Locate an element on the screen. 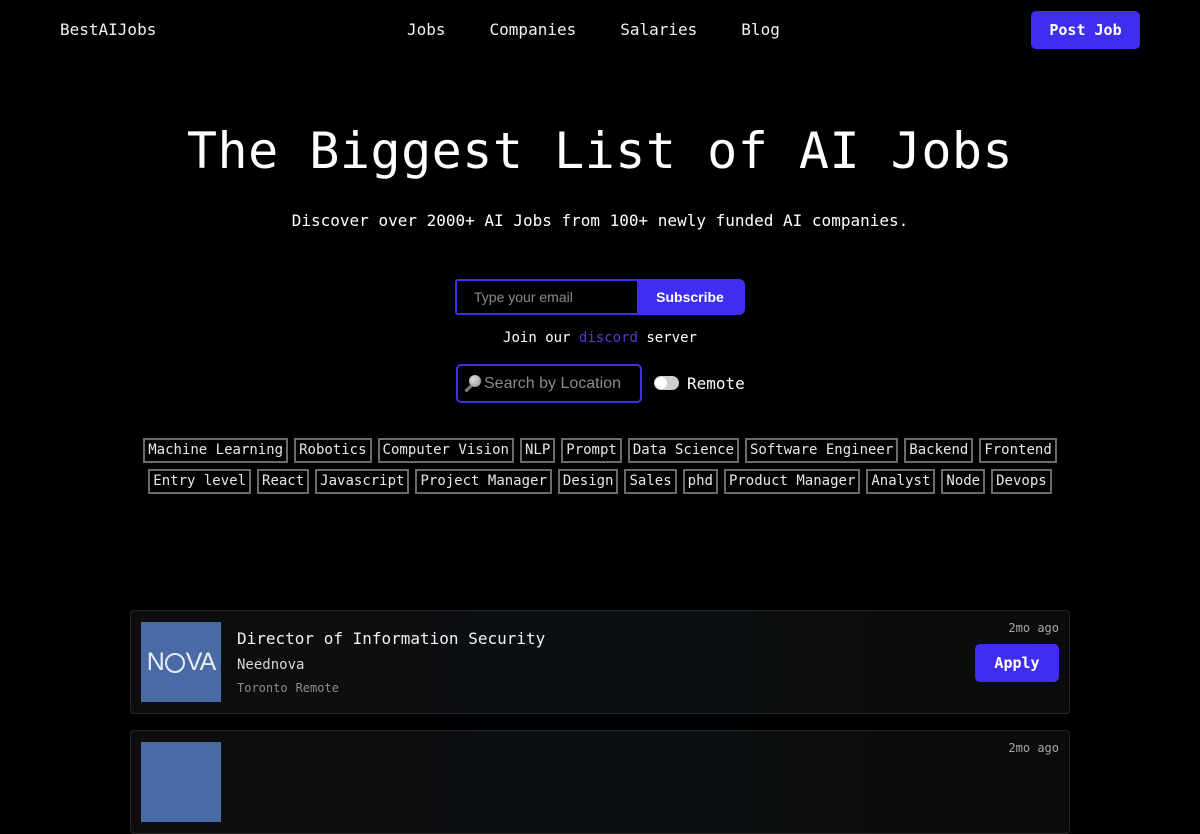  job-tags: Toronto Remote is located at coordinates (288, 688).